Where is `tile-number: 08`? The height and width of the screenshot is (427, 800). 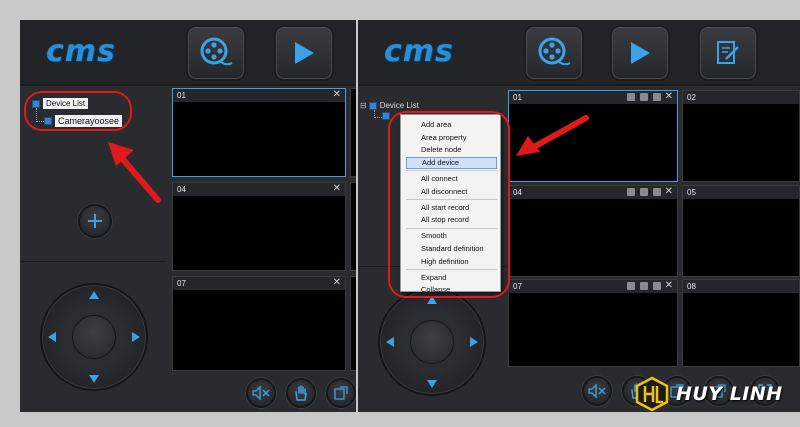
tile-number: 08 is located at coordinates (691, 286).